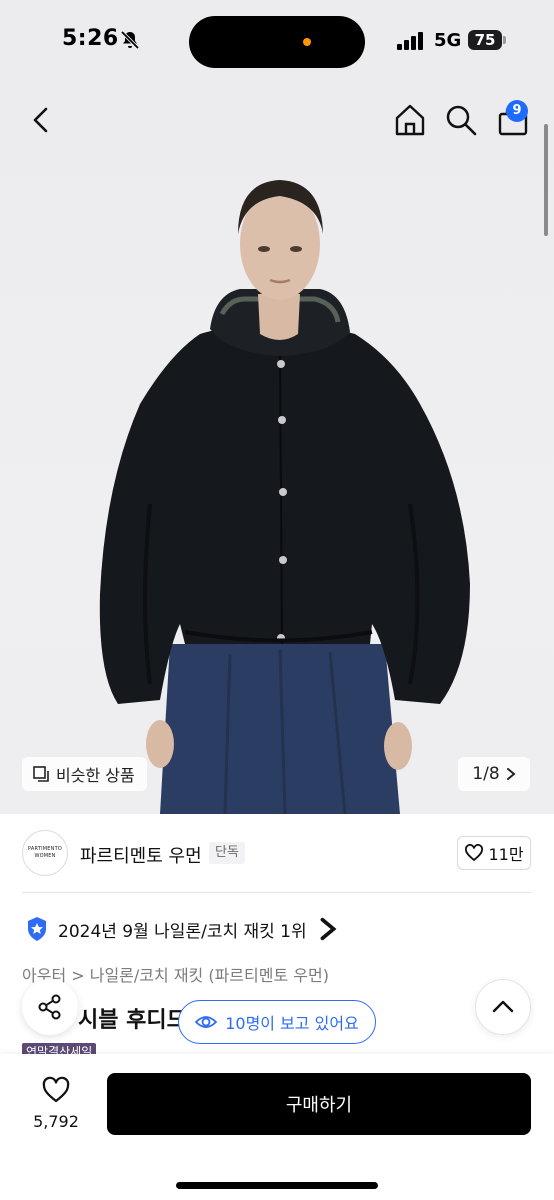 The image size is (554, 1200). What do you see at coordinates (90, 38) in the screenshot?
I see `status-time: 5:26` at bounding box center [90, 38].